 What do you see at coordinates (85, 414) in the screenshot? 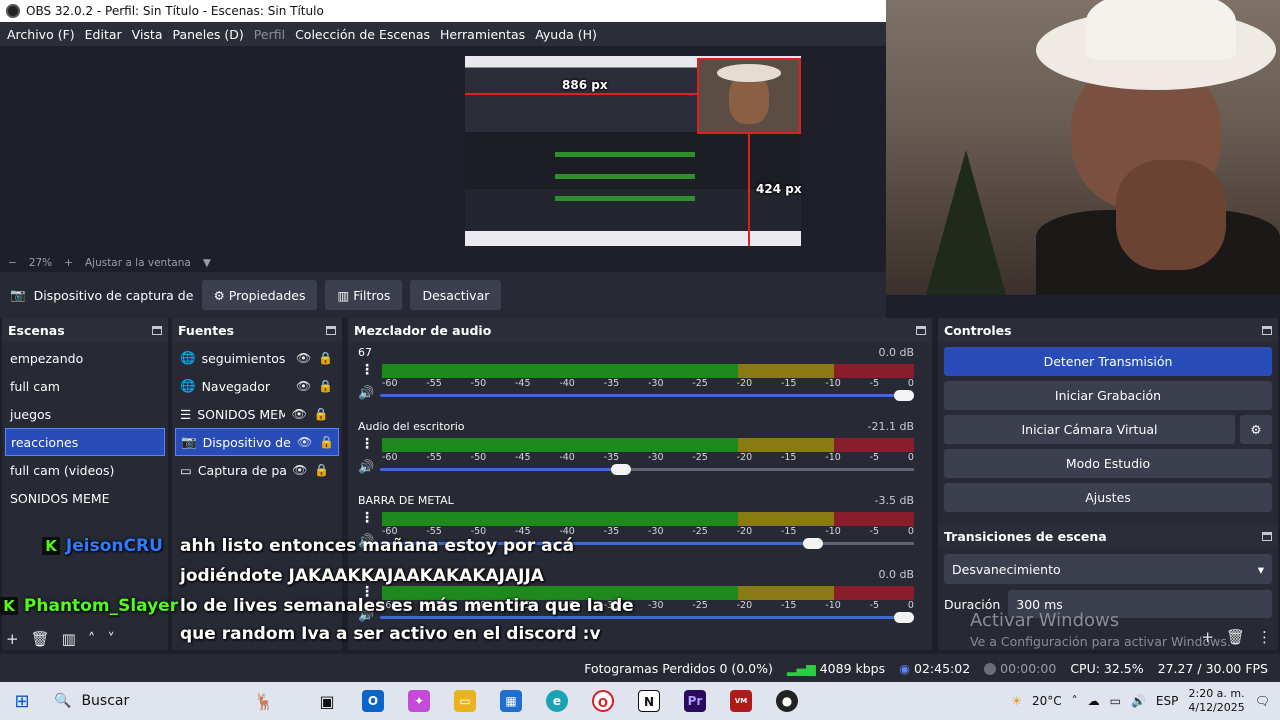
I see `scene-item: juegos` at bounding box center [85, 414].